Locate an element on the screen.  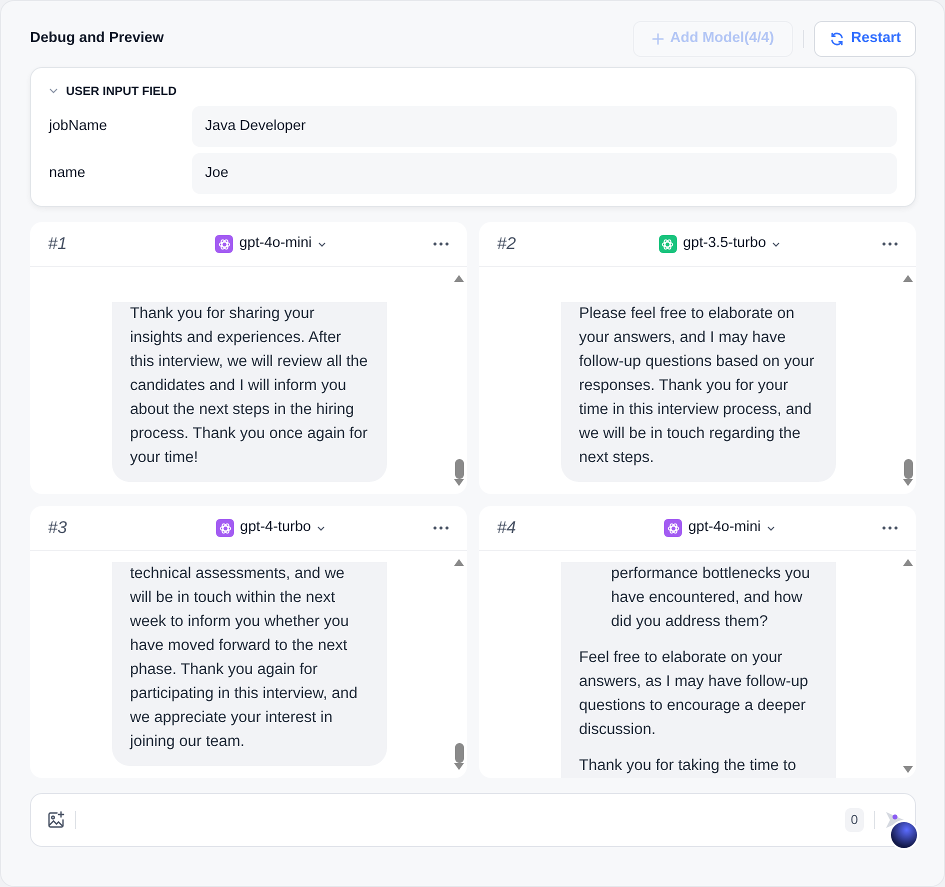
message-text: Thank you for taking the time to is located at coordinates (688, 766).